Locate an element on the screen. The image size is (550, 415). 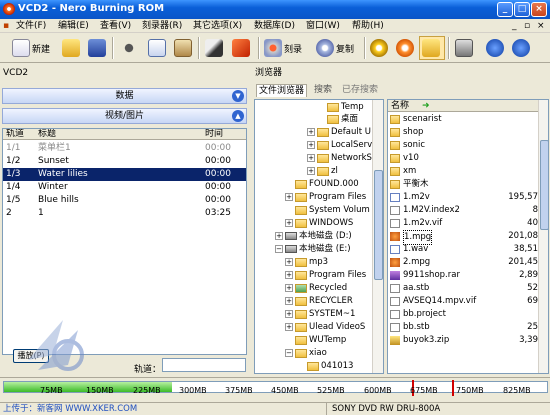
file-row: shop is located at coordinates (463, 132).